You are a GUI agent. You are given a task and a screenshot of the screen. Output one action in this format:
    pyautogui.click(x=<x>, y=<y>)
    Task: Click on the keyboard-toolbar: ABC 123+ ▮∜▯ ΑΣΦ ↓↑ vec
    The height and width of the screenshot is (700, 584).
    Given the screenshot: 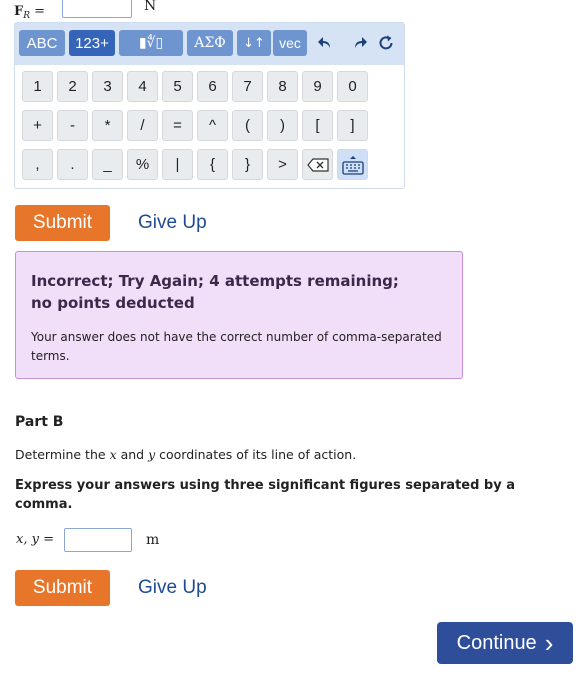 What is the action you would take?
    pyautogui.click(x=209, y=44)
    